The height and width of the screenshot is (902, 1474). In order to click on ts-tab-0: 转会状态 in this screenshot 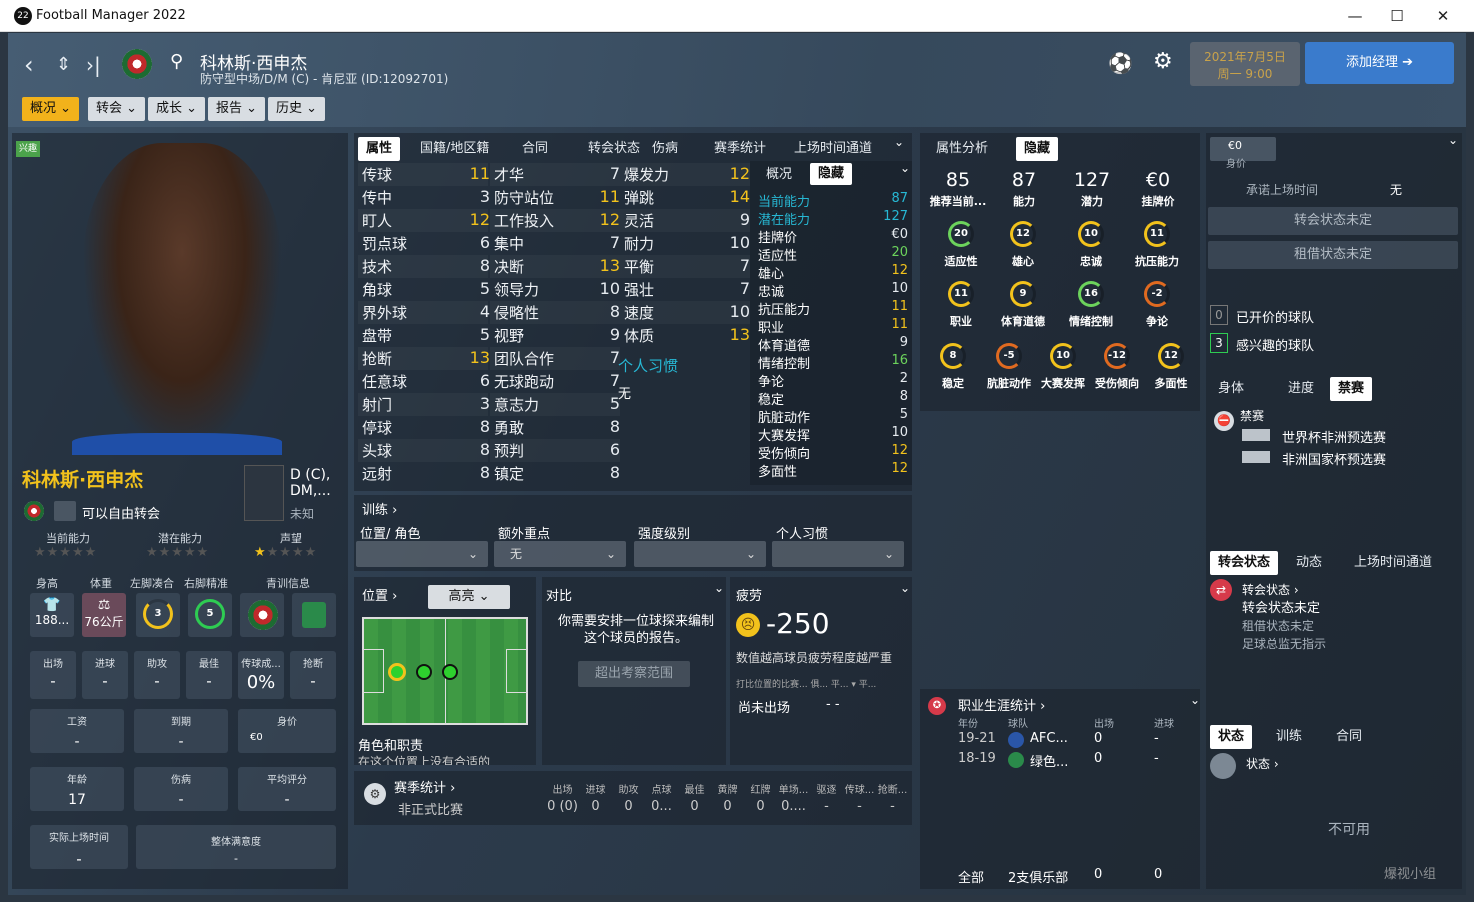, I will do `click(1244, 563)`.